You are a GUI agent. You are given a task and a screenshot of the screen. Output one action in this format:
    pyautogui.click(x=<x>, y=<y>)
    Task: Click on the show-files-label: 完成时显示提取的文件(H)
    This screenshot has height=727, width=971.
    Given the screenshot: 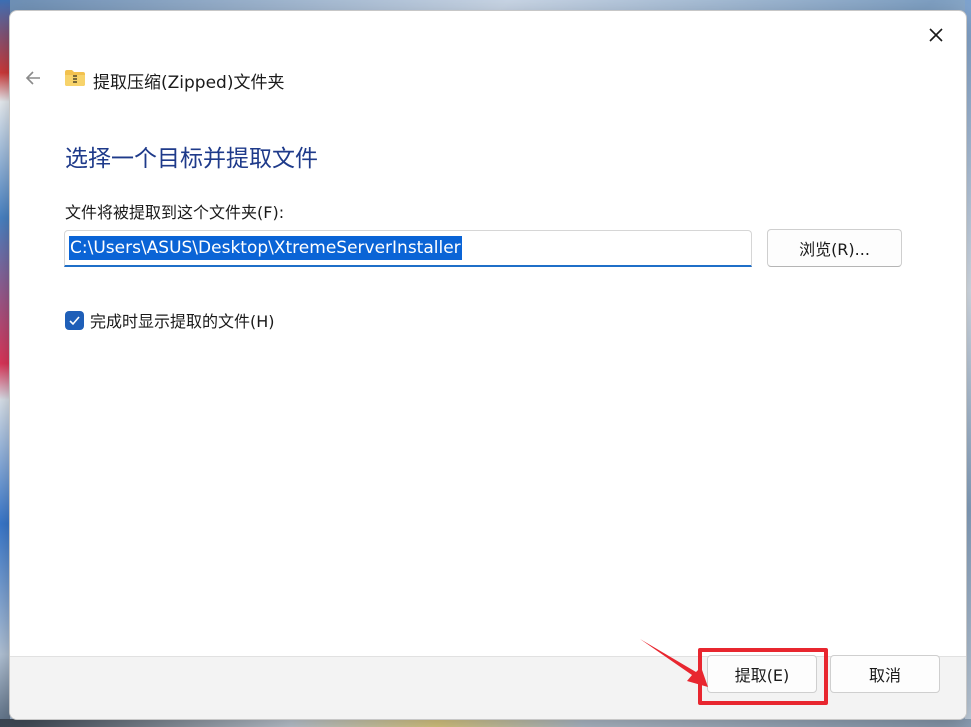 What is the action you would take?
    pyautogui.click(x=182, y=321)
    